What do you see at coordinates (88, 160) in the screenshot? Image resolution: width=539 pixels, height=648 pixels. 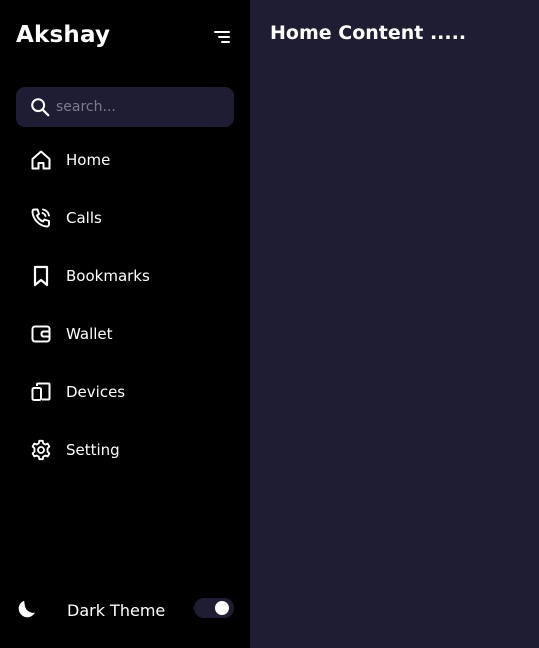 I see `sidebar-item-label: Home` at bounding box center [88, 160].